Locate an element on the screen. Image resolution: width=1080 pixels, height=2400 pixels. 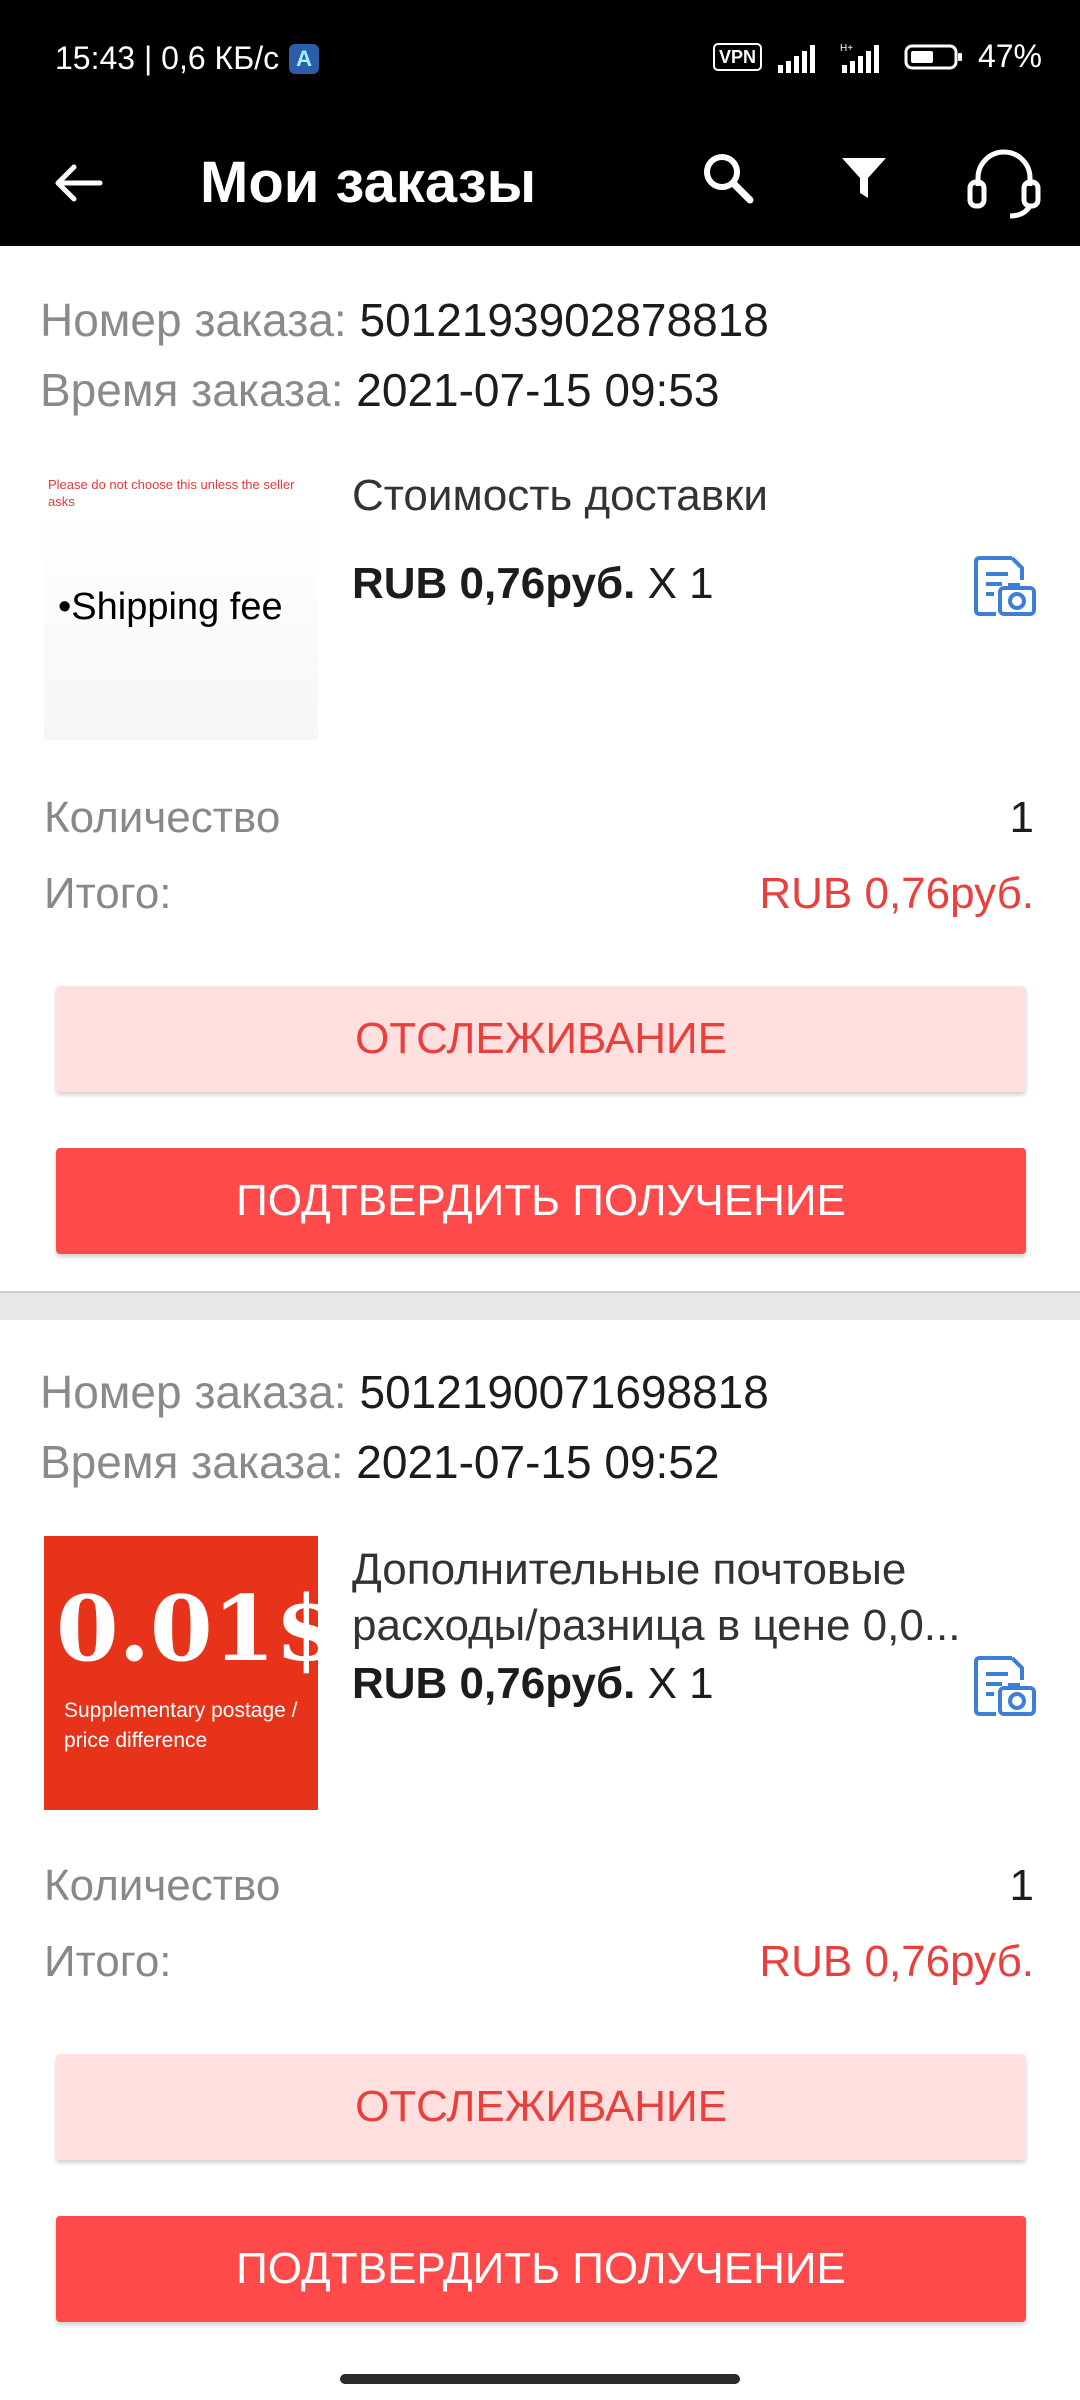
signal-icon-2: H+ is located at coordinates (859, 58).